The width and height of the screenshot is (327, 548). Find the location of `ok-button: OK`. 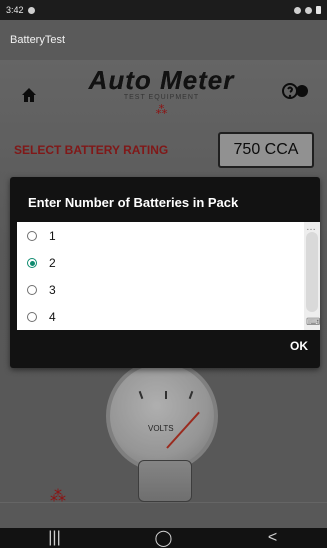

ok-button: OK is located at coordinates (299, 346).